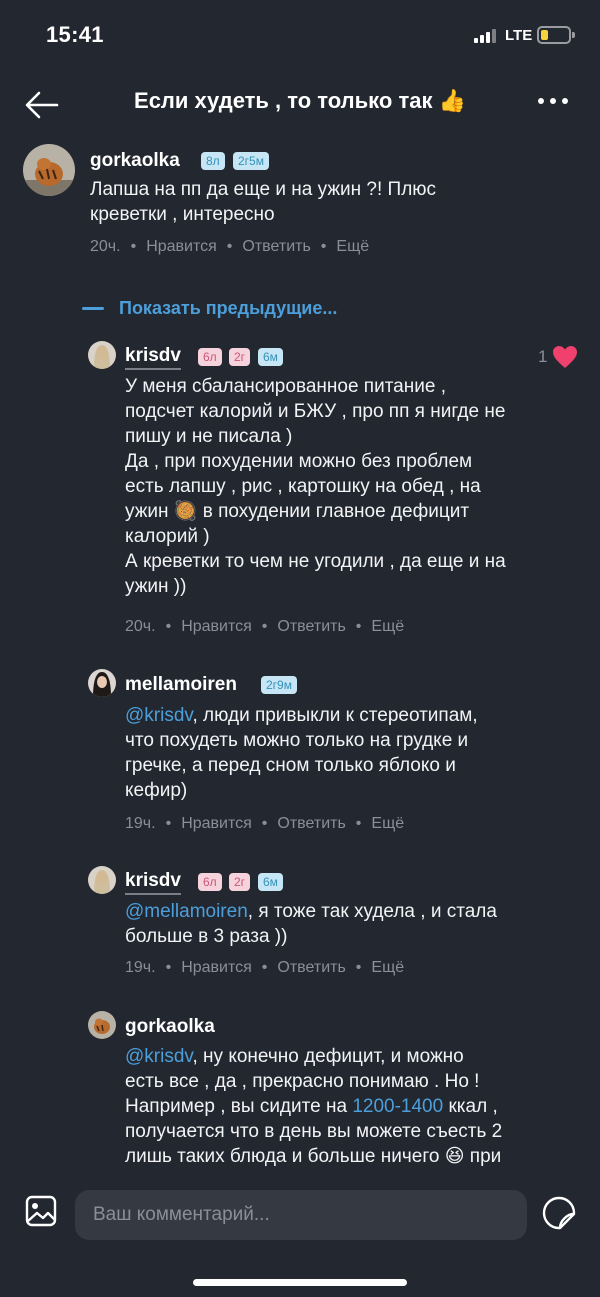 The height and width of the screenshot is (1297, 600). I want to click on comment-username: mellamoiren, so click(181, 685).